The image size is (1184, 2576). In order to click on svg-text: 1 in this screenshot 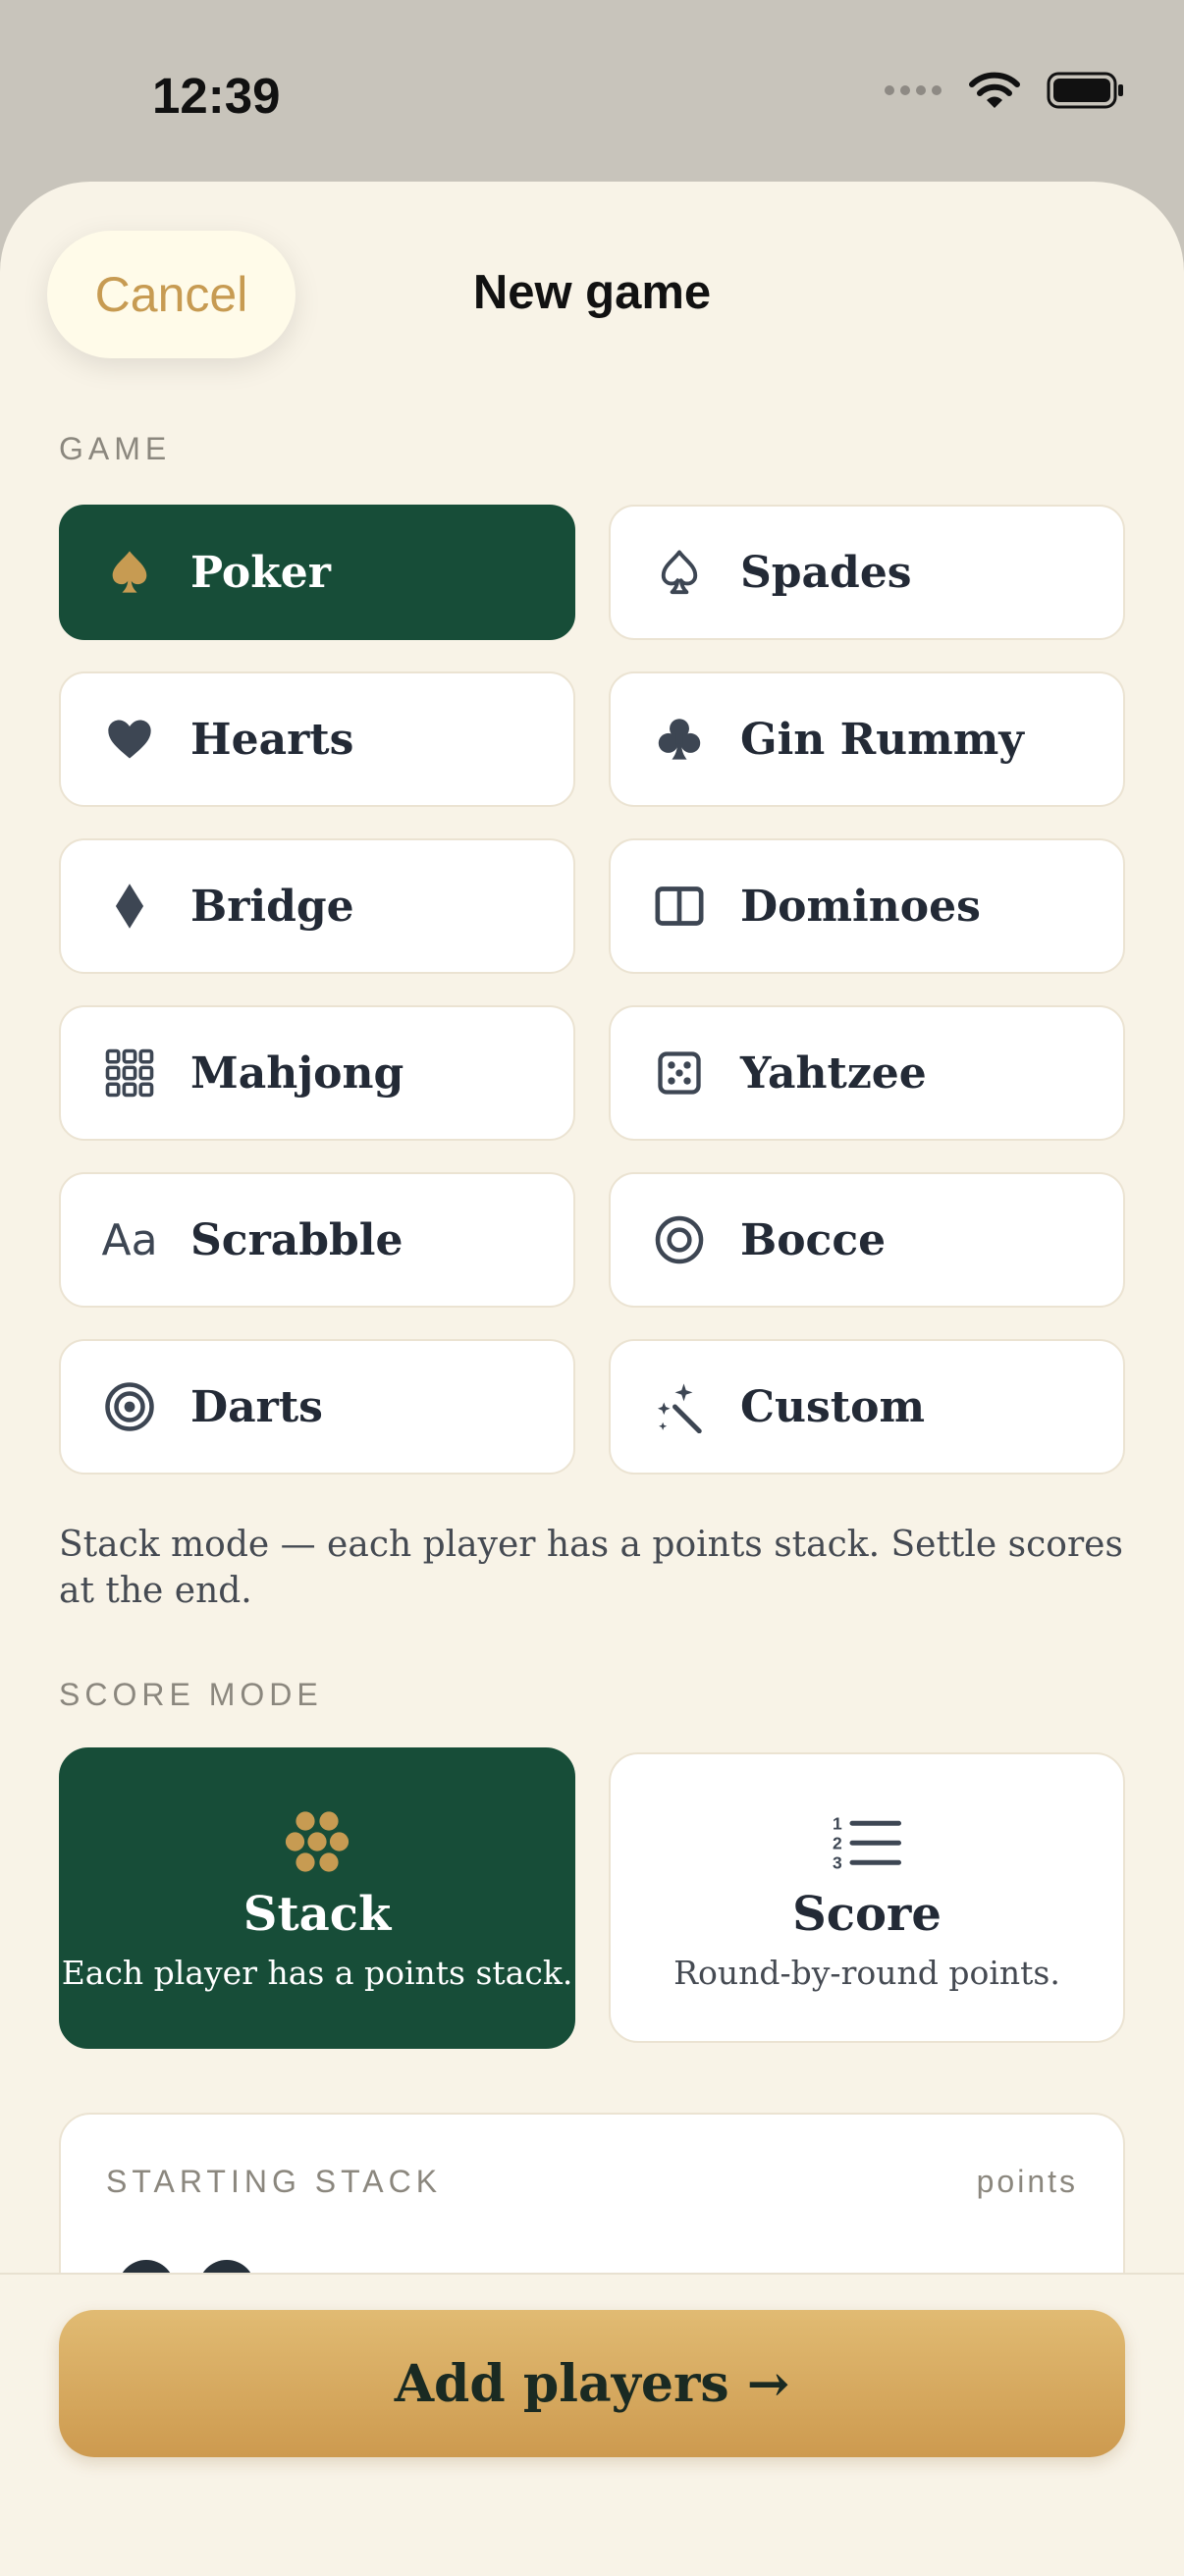, I will do `click(837, 1823)`.